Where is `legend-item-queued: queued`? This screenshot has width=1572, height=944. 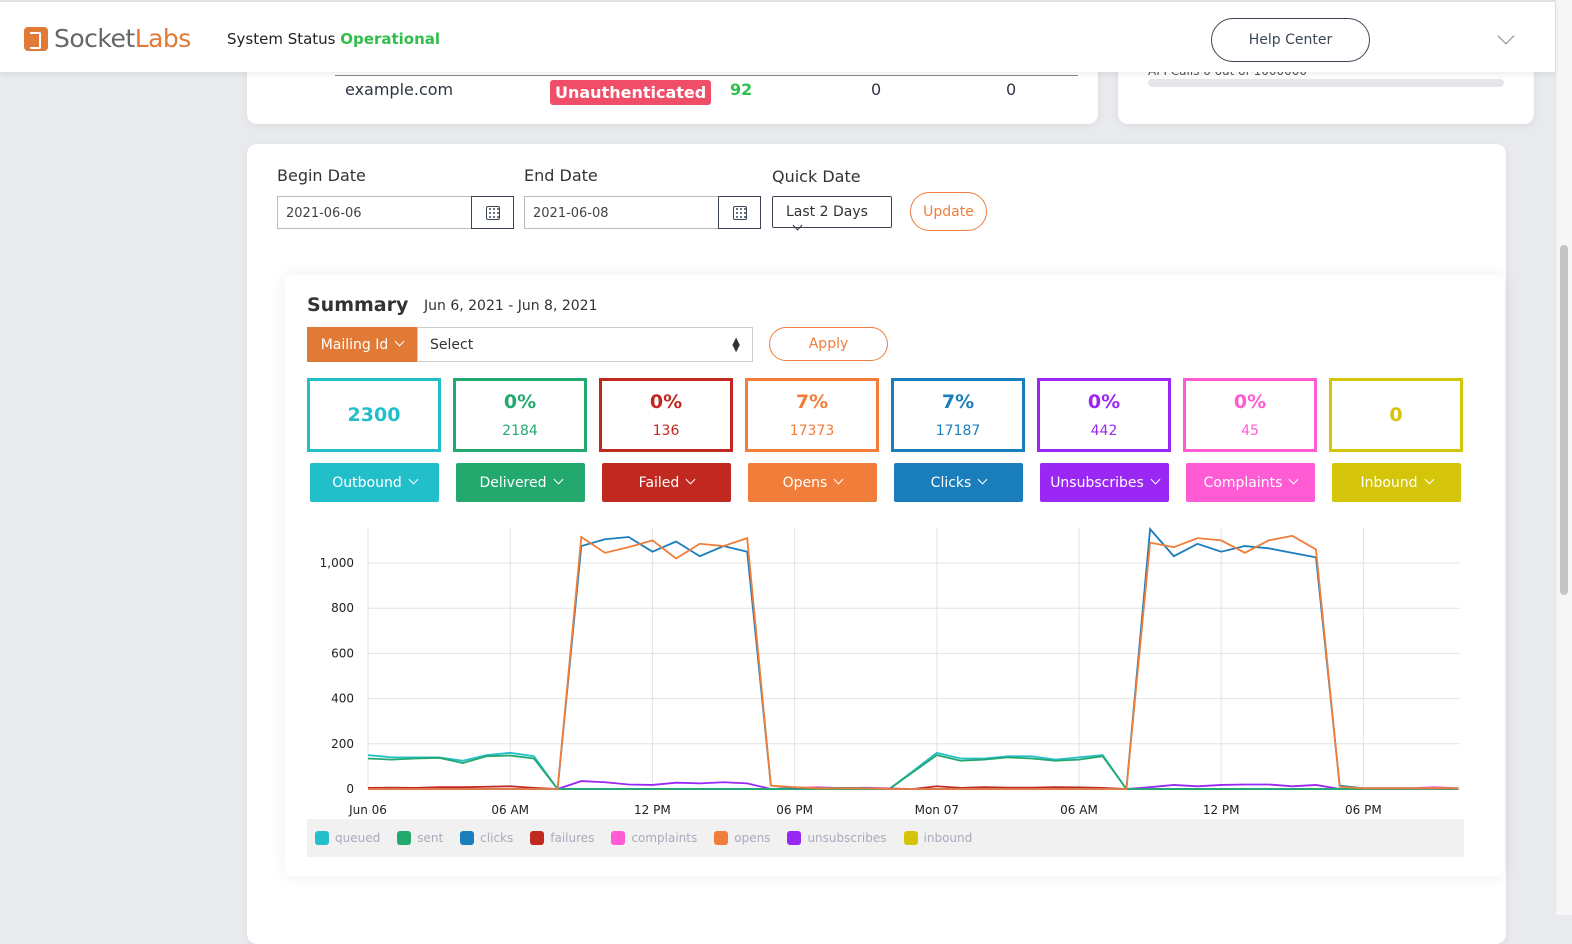
legend-item-queued: queued is located at coordinates (347, 838).